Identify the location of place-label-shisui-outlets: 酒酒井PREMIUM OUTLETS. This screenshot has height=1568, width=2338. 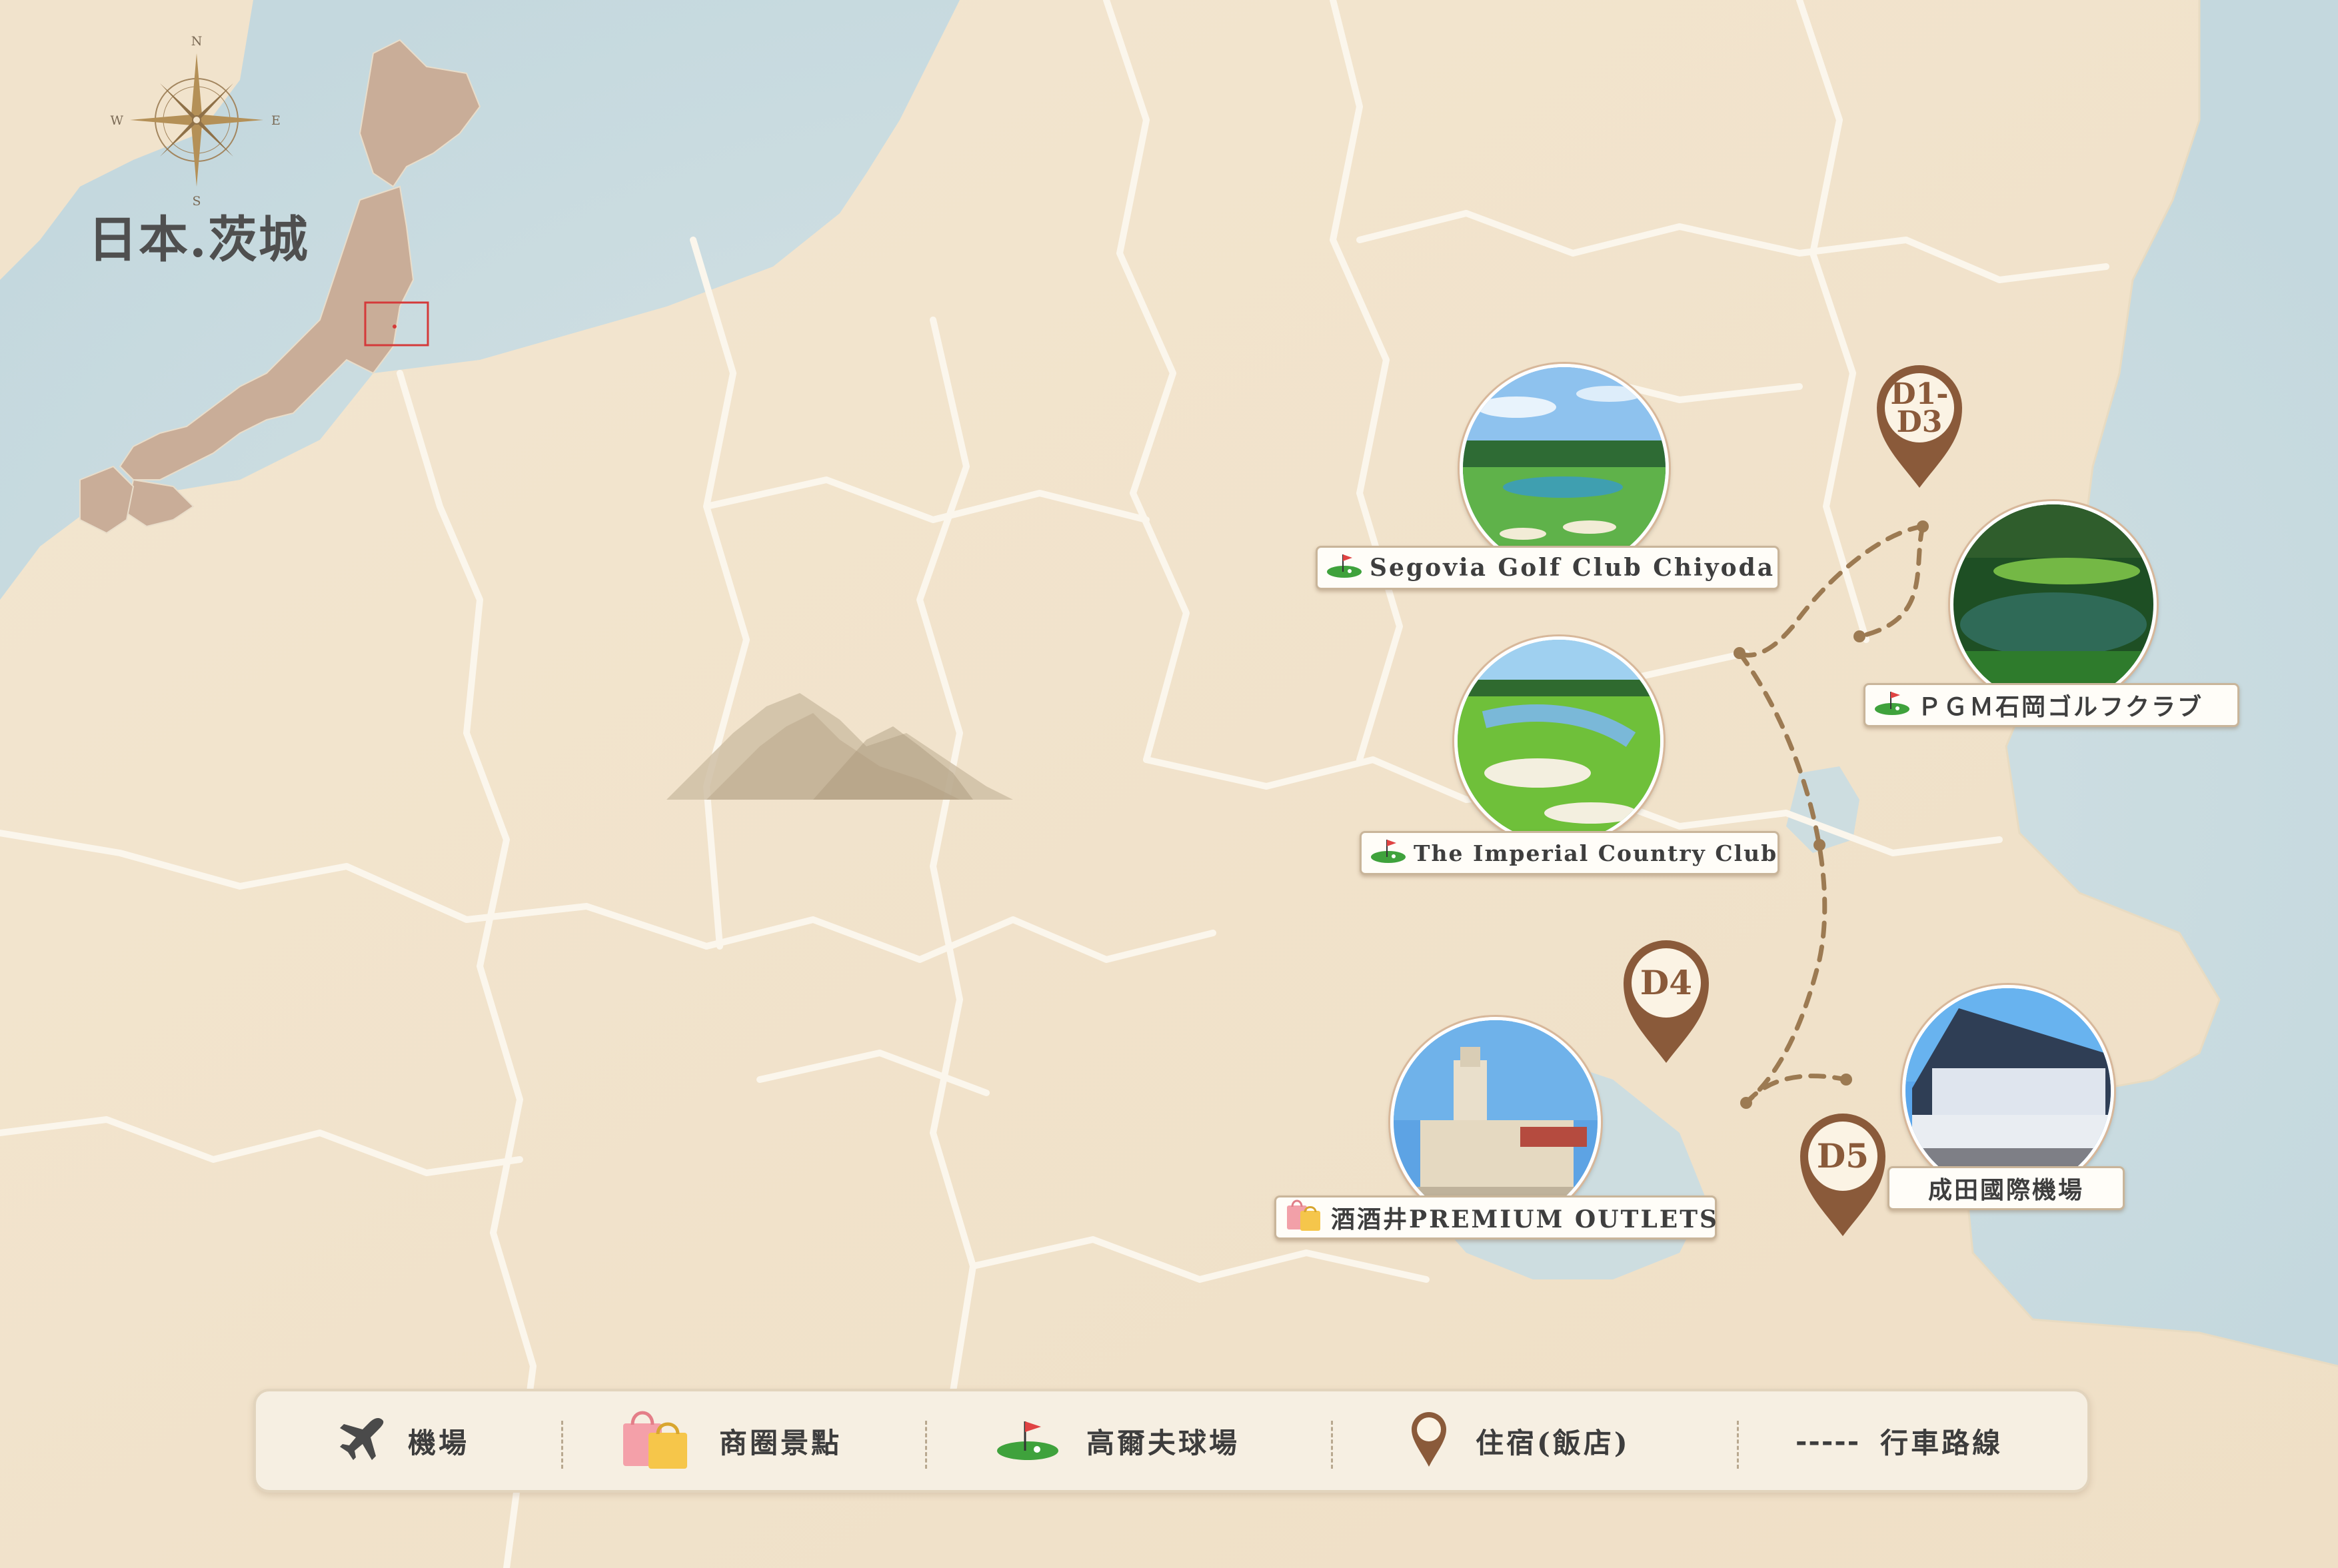
(1495, 1217).